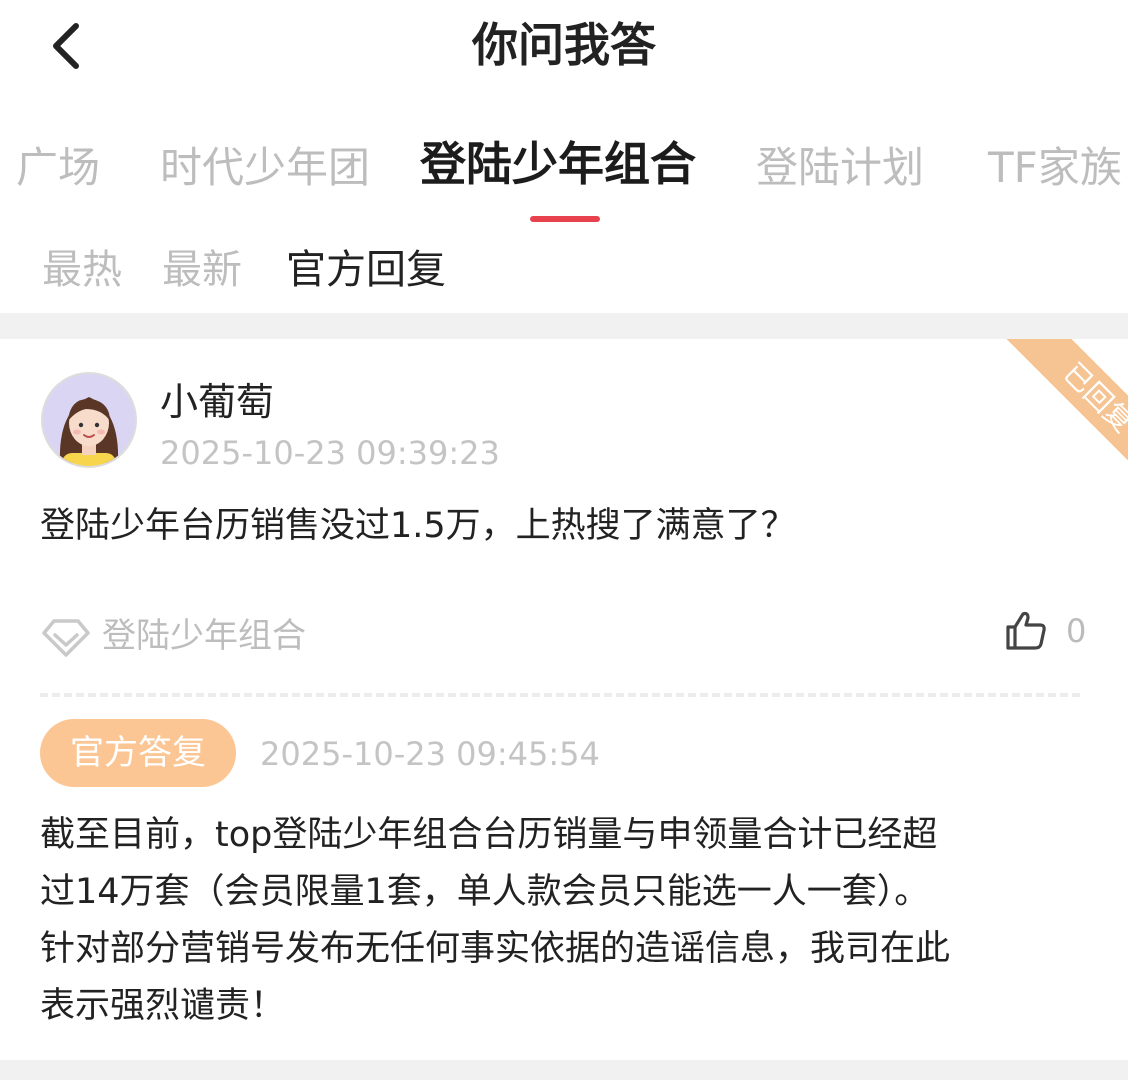  Describe the element at coordinates (58, 168) in the screenshot. I see `tab-guangchang: 广场` at that location.